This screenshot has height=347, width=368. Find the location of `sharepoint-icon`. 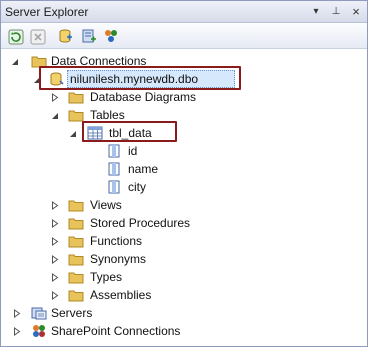

sharepoint-icon is located at coordinates (39, 331).